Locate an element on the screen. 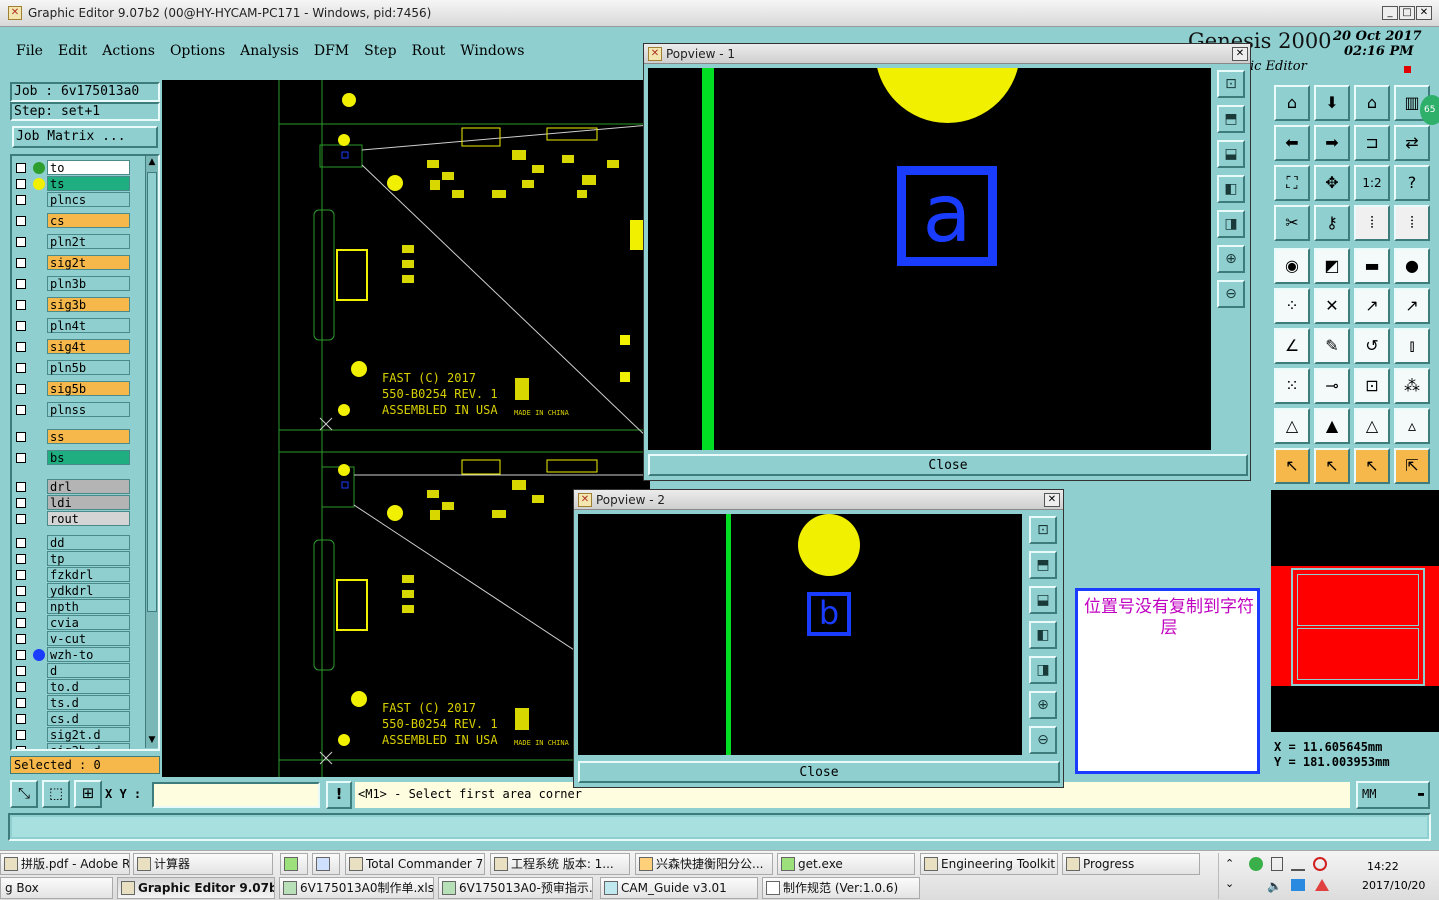  measure-icon: ✂ is located at coordinates (1292, 223).